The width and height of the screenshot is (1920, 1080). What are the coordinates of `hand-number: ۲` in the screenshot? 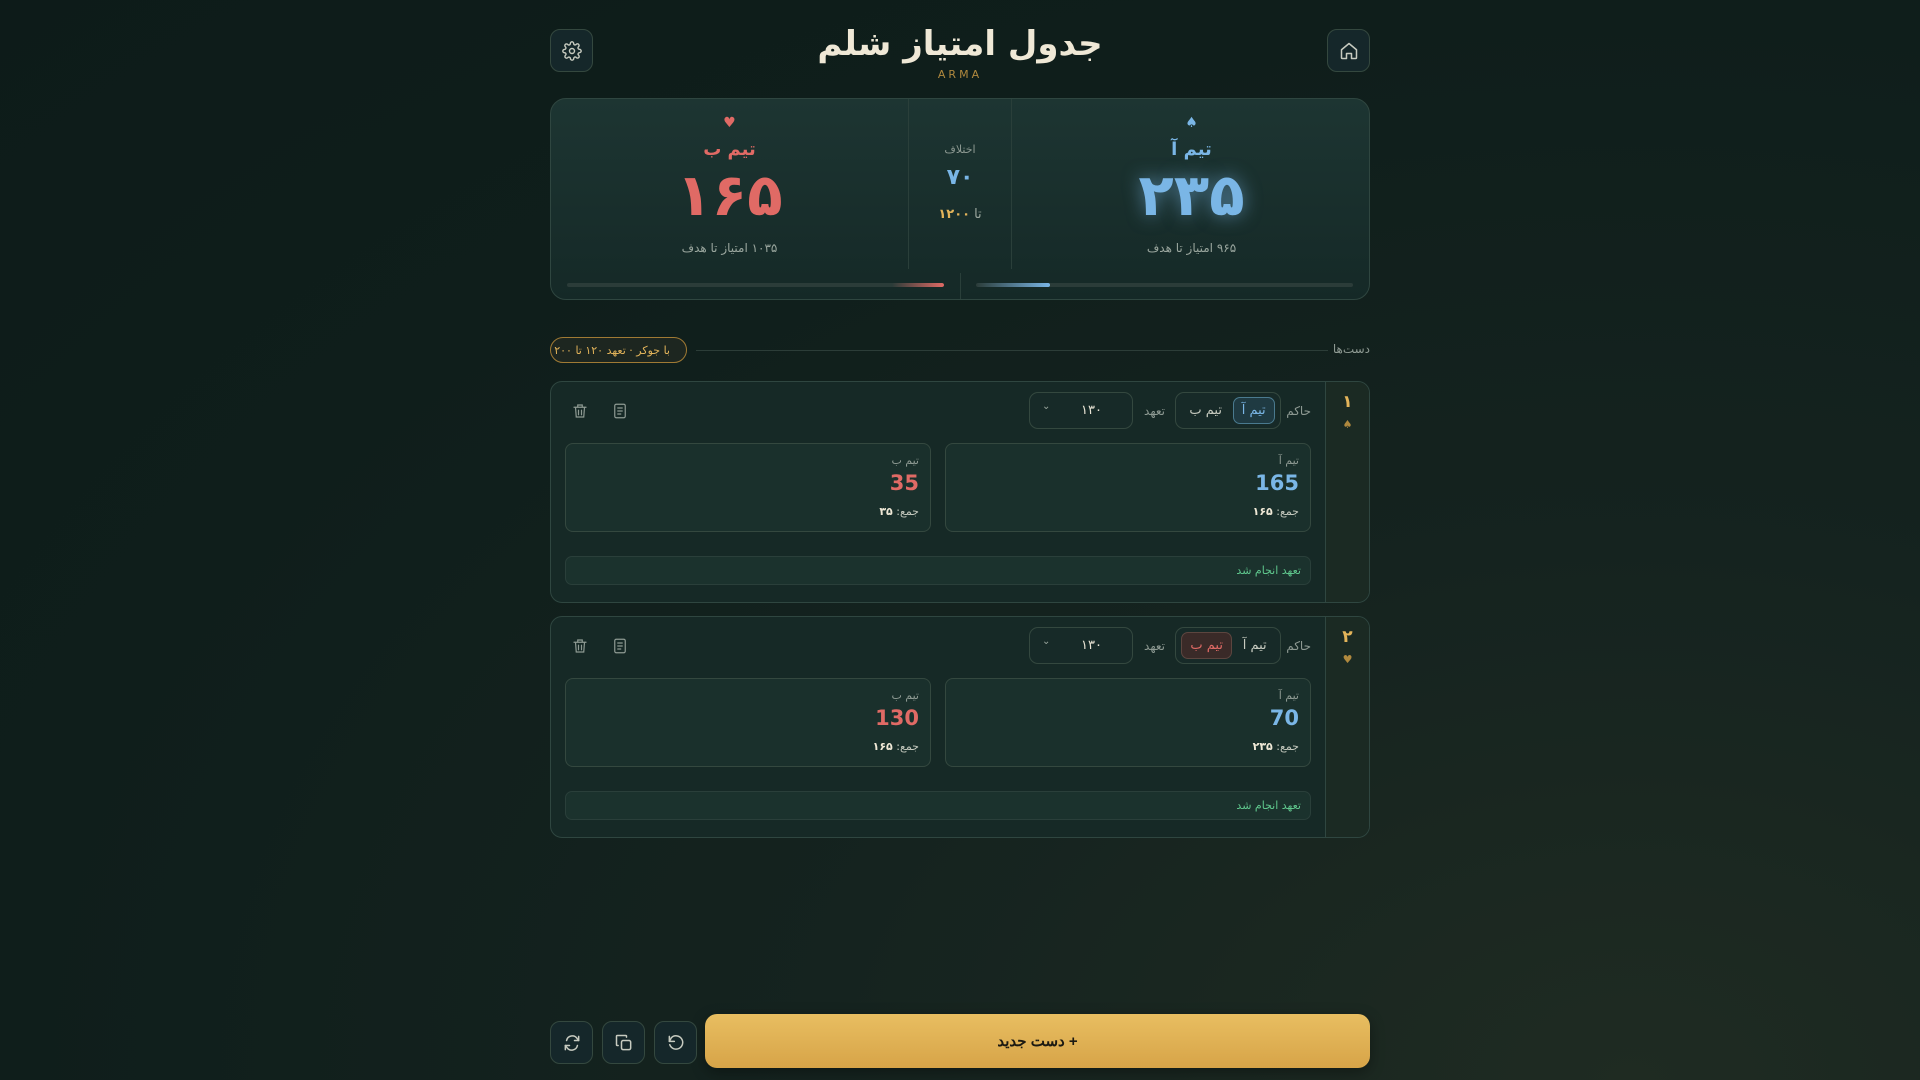 It's located at (1347, 637).